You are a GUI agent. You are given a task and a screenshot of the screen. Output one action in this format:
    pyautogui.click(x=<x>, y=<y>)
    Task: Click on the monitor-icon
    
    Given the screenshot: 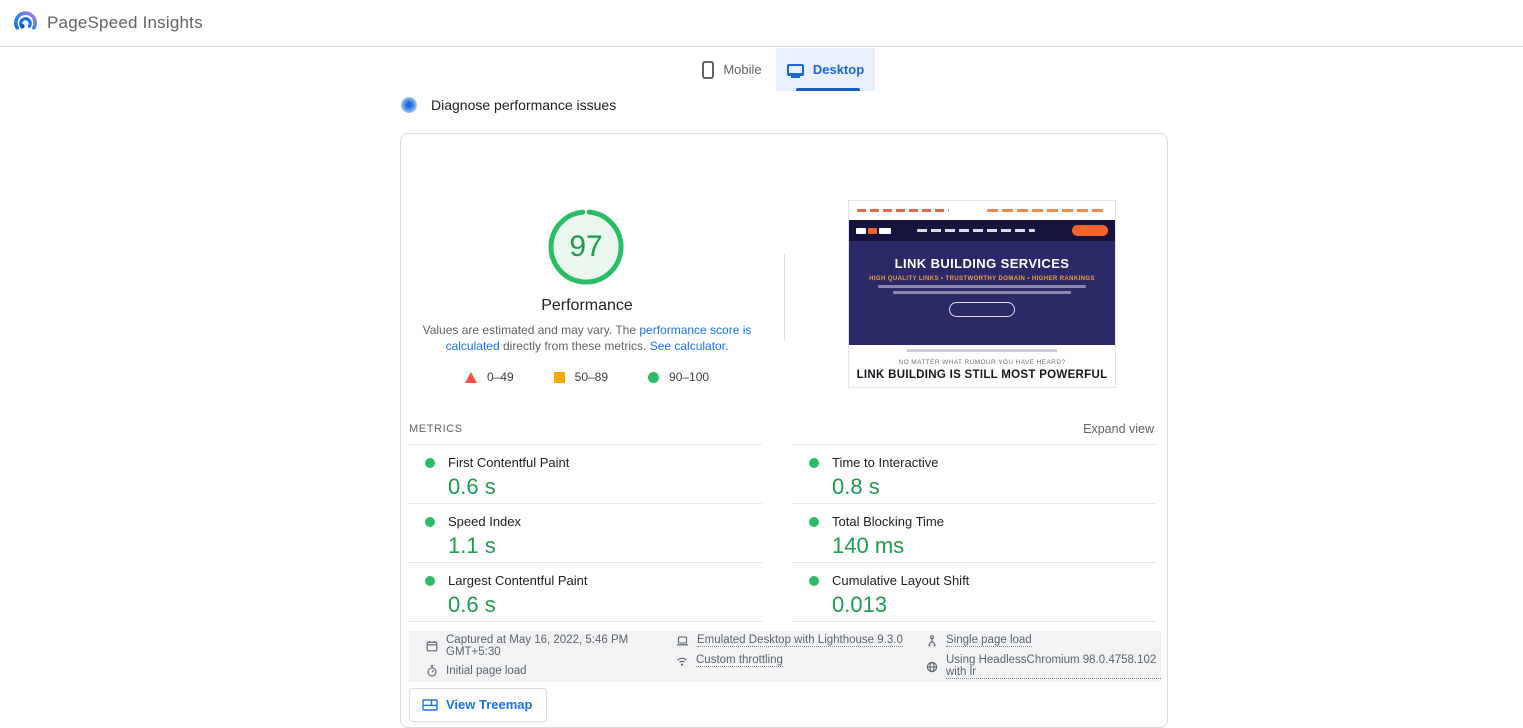 What is the action you would take?
    pyautogui.click(x=795, y=70)
    